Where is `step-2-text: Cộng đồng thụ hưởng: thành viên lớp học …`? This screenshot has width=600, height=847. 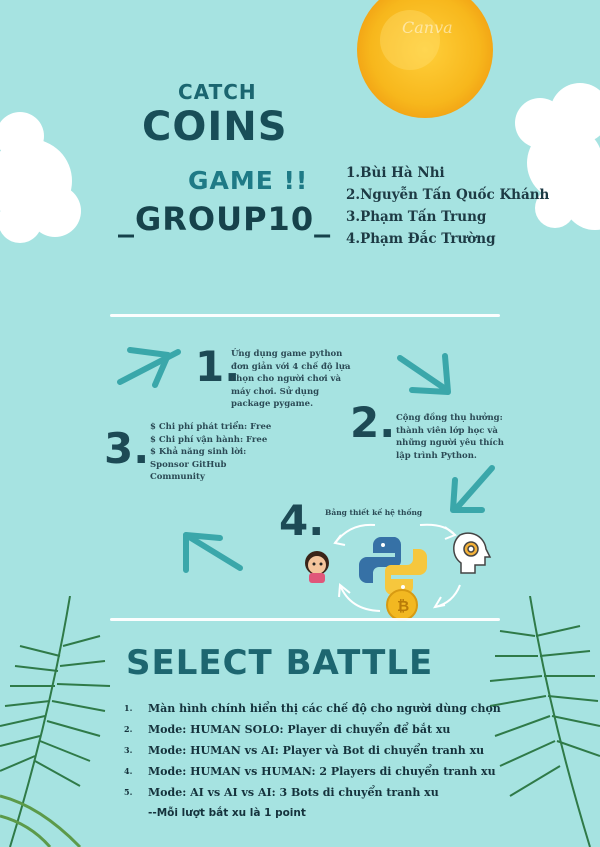
step-2-text: Cộng đồng thụ hưởng: thành viên lớp học … is located at coordinates (450, 437).